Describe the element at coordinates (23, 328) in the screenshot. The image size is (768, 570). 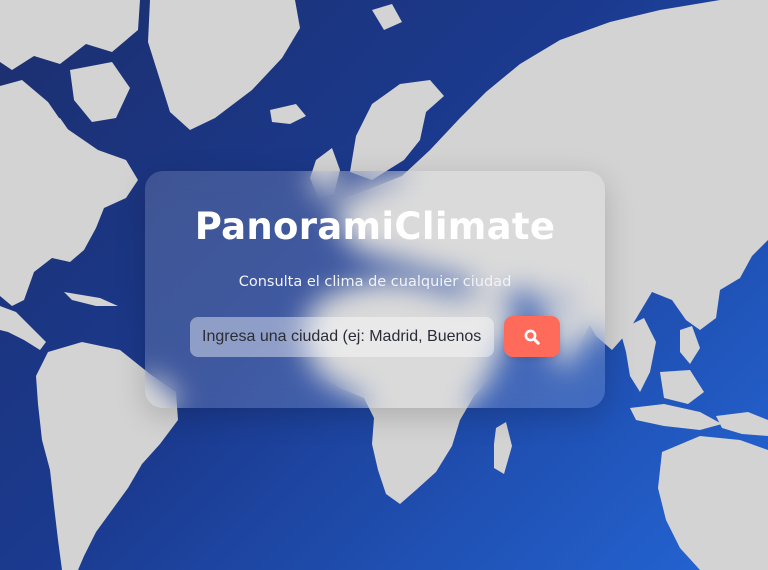
I see `map-land-central-america` at that location.